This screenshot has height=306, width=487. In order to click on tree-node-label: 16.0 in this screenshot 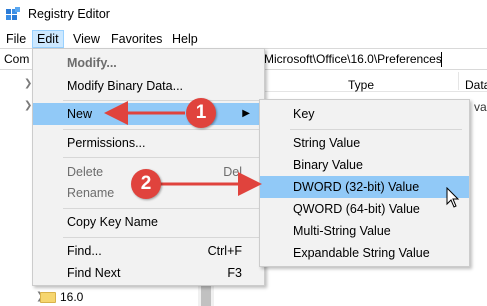, I will do `click(72, 297)`.